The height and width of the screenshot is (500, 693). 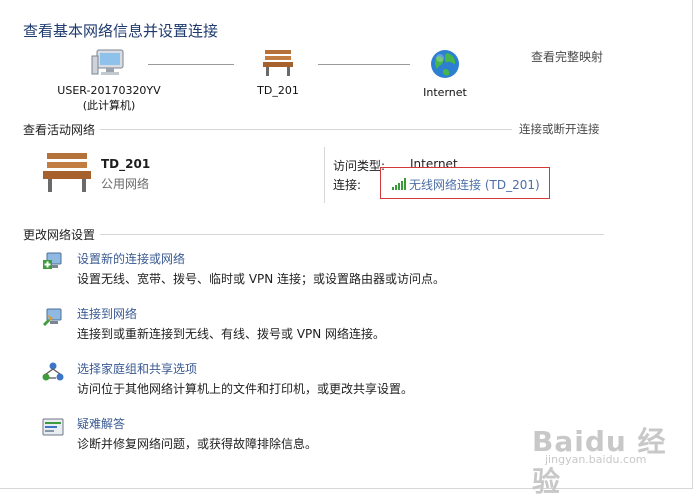 I want to click on page-title: 查看基本网络信息并设置连接, so click(x=121, y=31).